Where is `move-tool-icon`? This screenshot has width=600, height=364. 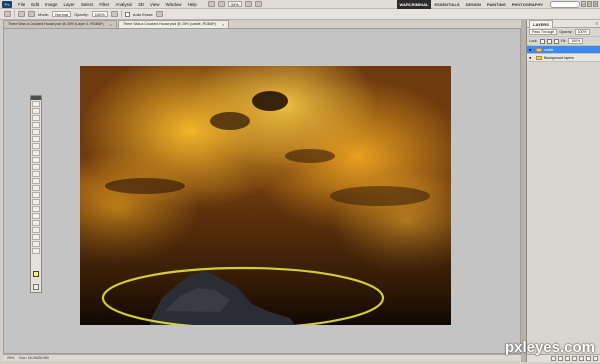 move-tool-icon is located at coordinates (36, 104).